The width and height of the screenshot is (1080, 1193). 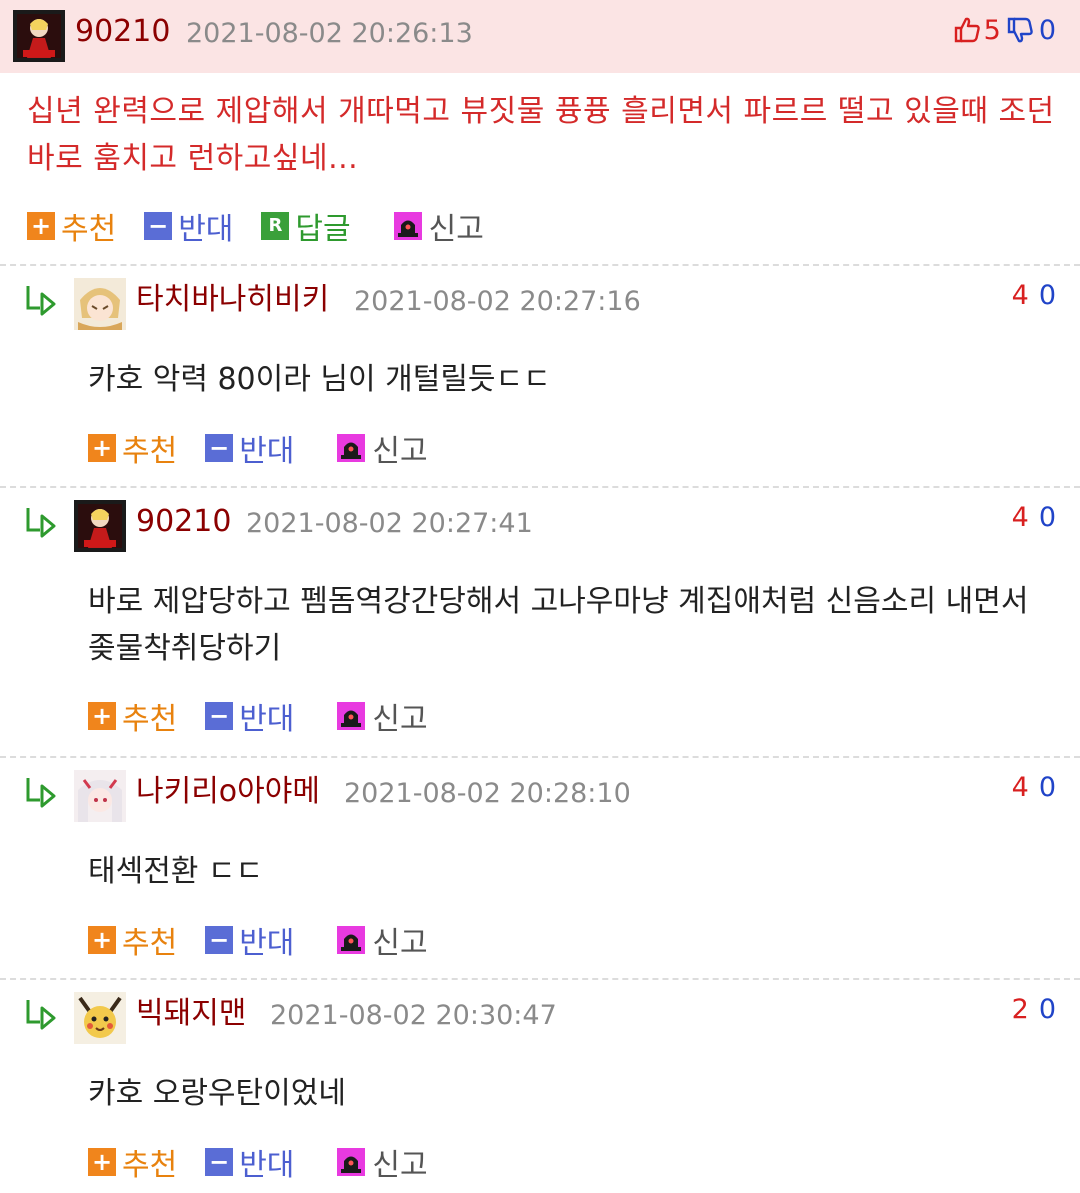 What do you see at coordinates (413, 1015) in the screenshot?
I see `timestamp: 2021-08-02 20:30:47` at bounding box center [413, 1015].